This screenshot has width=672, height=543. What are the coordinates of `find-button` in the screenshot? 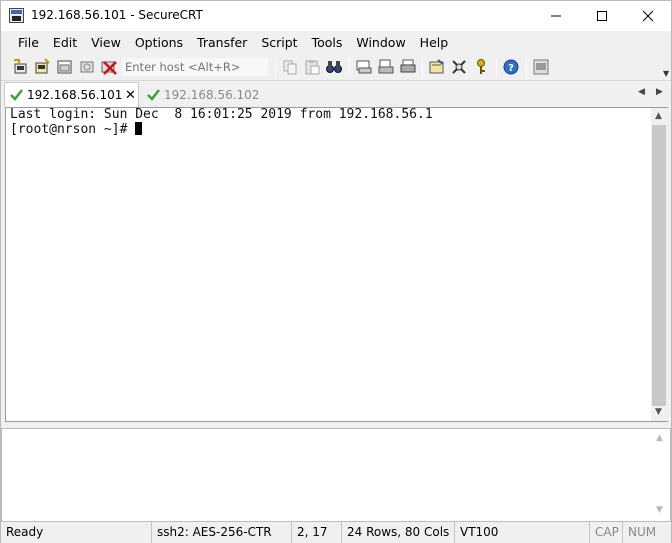 It's located at (334, 67).